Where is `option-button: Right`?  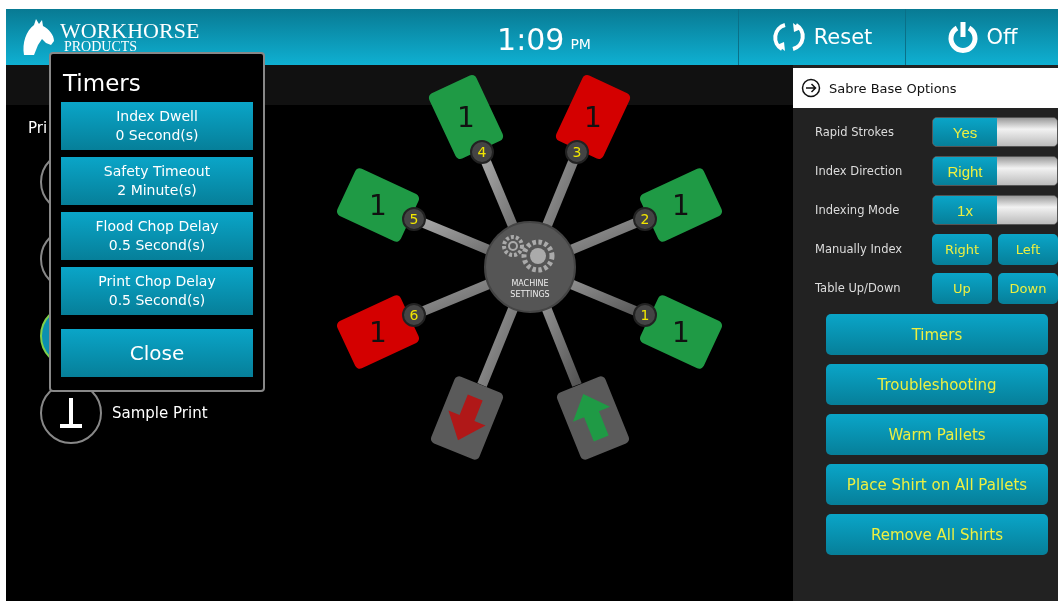
option-button: Right is located at coordinates (962, 249).